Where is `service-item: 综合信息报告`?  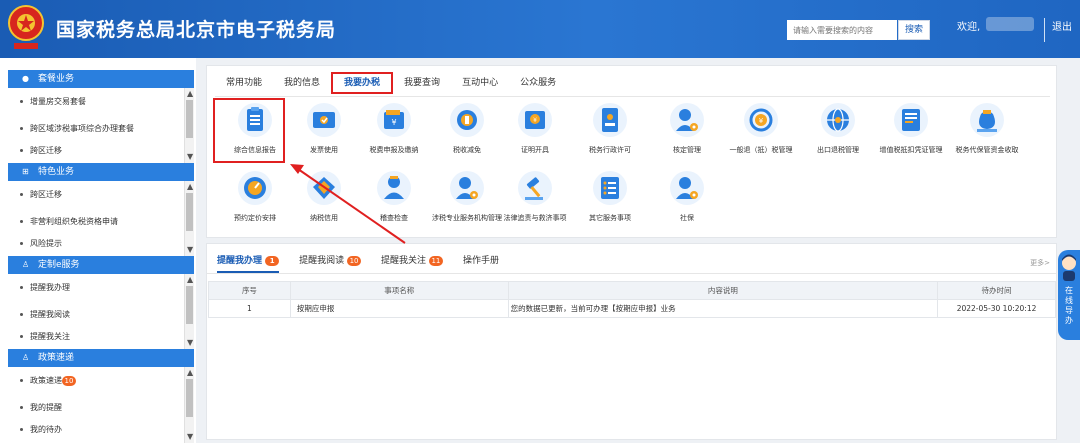 service-item: 综合信息报告 is located at coordinates (255, 128).